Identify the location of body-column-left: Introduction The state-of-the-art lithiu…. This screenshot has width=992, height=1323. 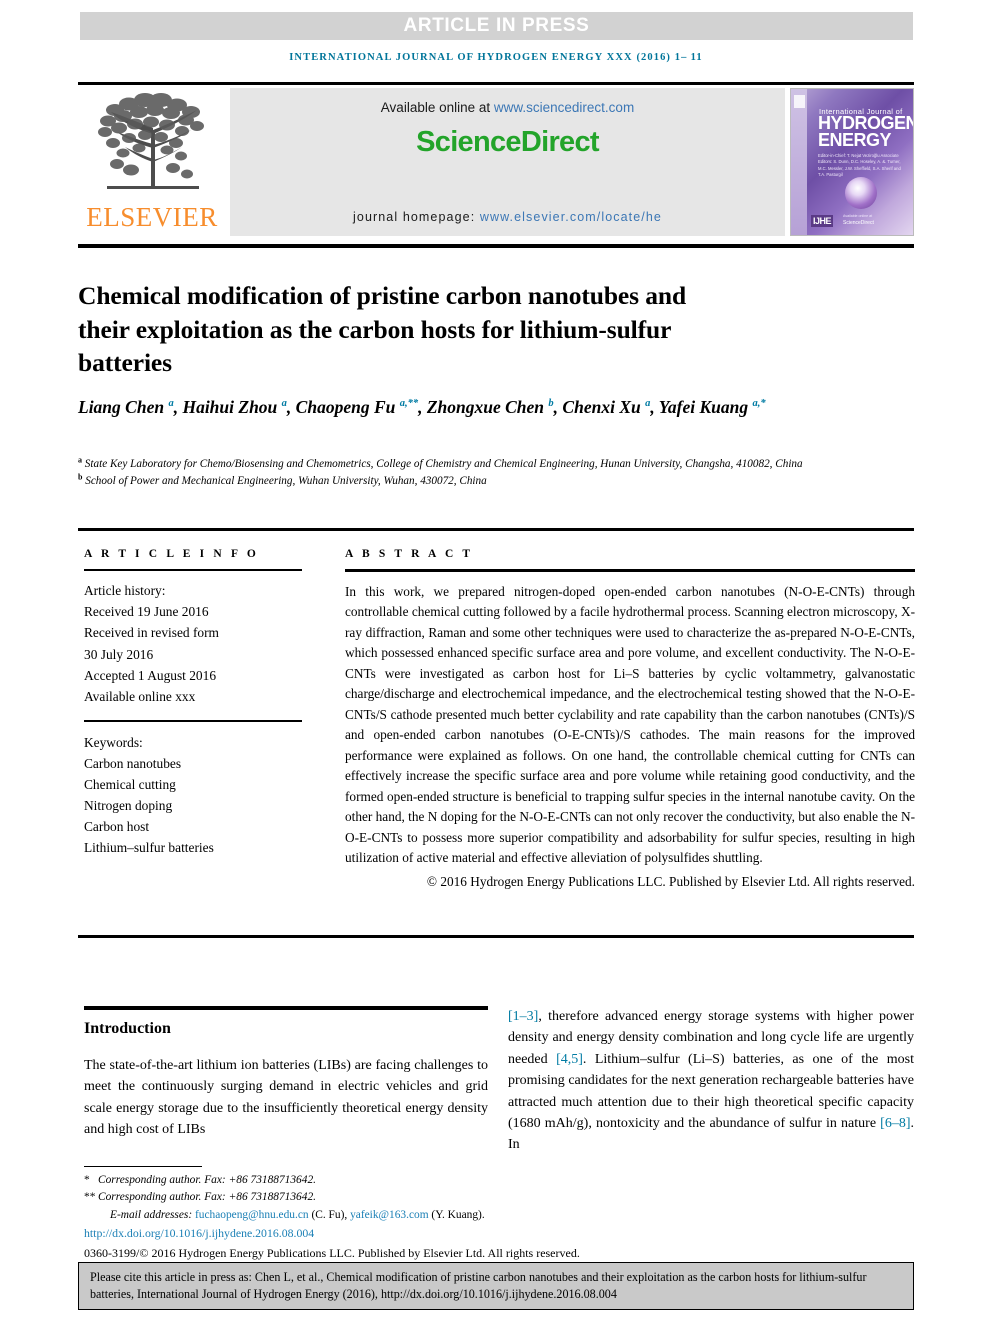
(286, 1073).